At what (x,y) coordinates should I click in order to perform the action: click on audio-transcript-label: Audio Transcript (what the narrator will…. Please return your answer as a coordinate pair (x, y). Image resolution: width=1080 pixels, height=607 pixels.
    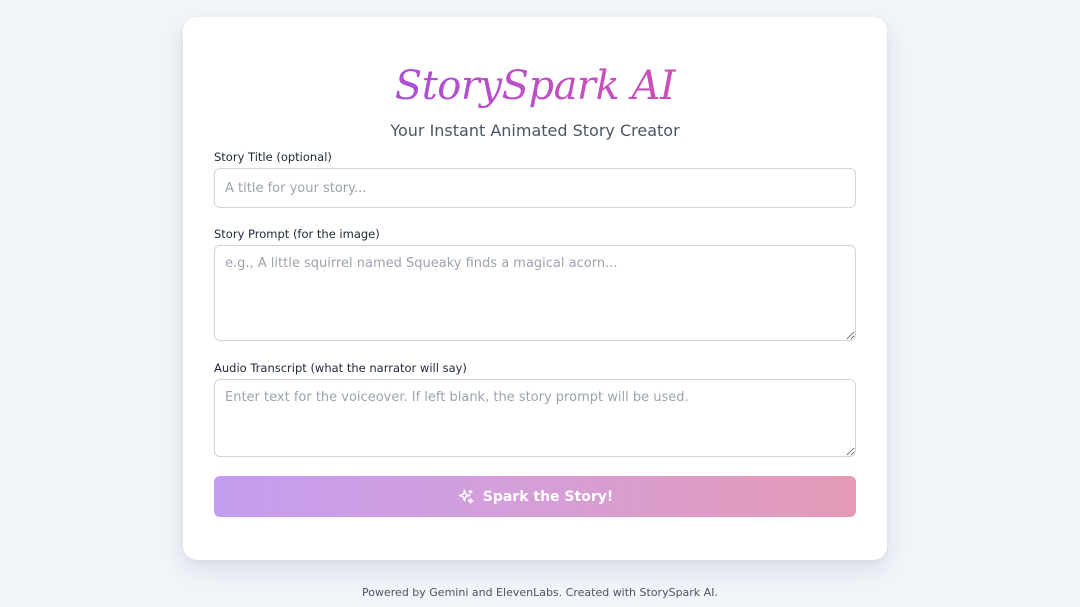
    Looking at the image, I should click on (340, 368).